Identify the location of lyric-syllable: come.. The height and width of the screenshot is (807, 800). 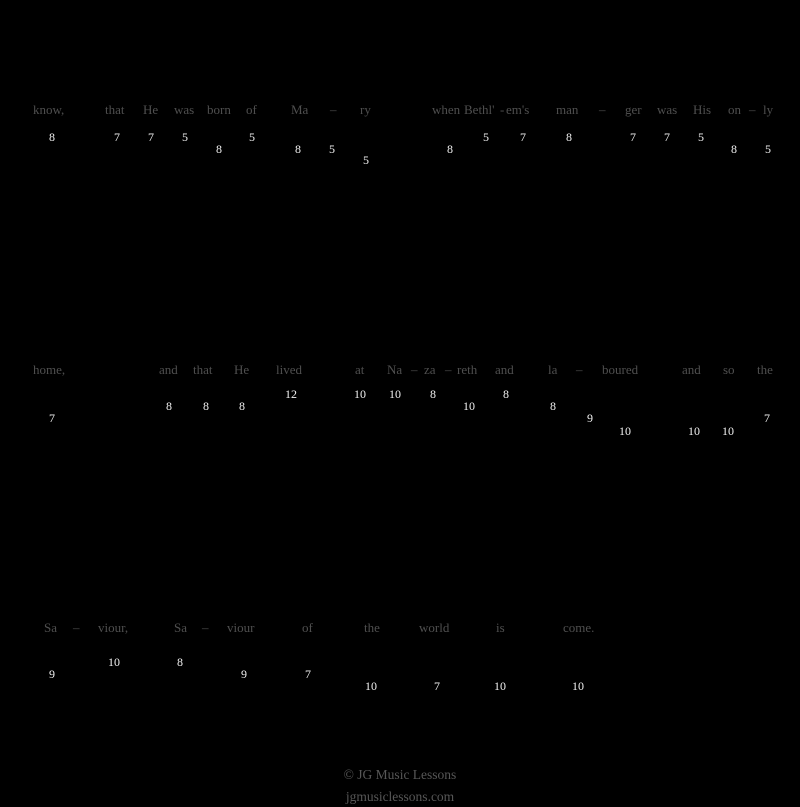
(579, 627).